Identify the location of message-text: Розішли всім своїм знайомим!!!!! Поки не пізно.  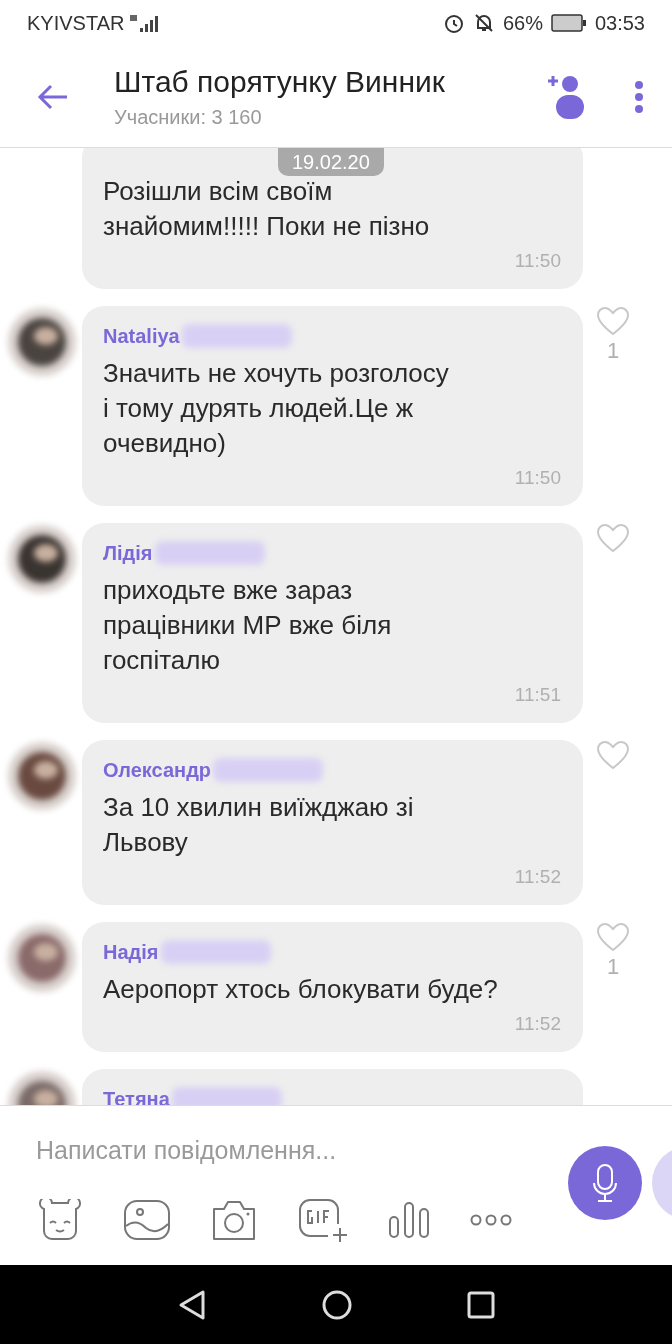
(267, 209).